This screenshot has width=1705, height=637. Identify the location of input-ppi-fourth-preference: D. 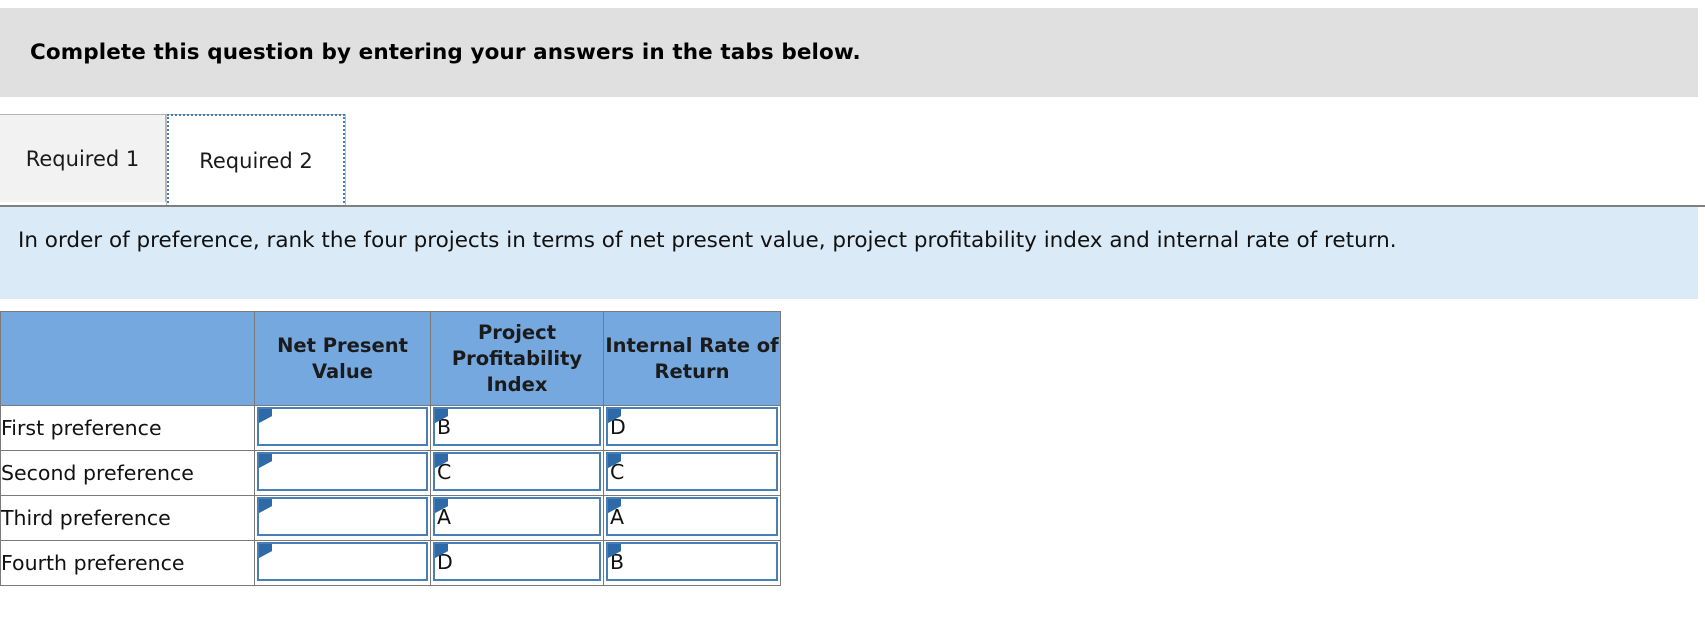
(517, 561).